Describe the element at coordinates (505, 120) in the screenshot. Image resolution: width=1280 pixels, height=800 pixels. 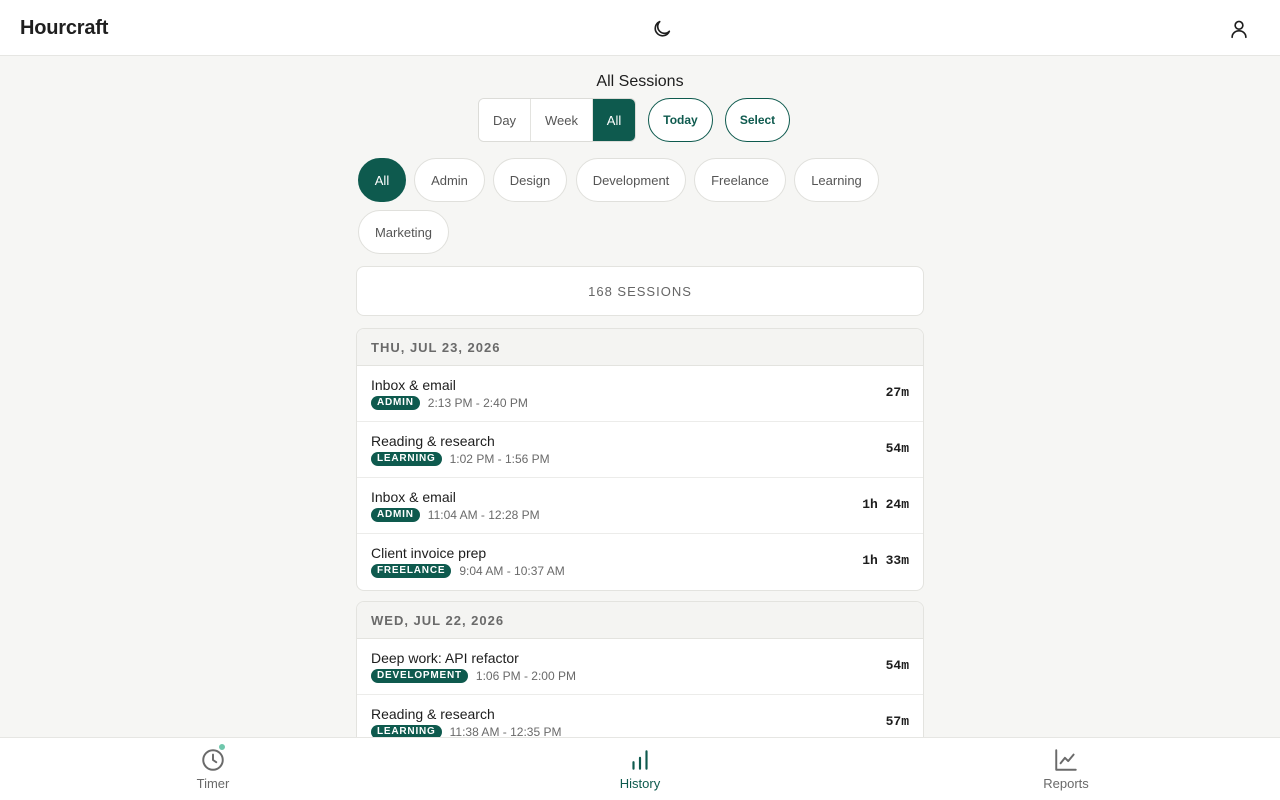
I see `range-day-button: Day` at that location.